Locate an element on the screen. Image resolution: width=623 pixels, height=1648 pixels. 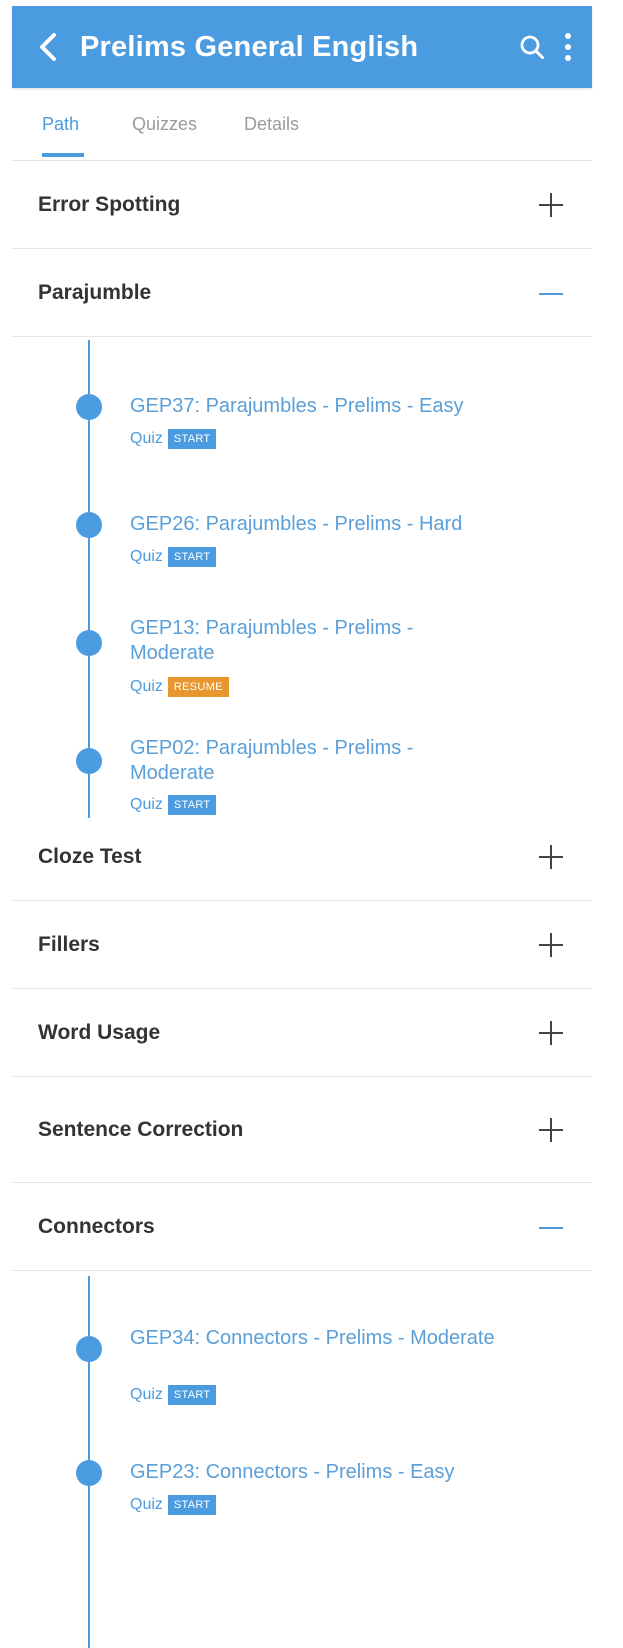
quiz-title: GEP26: Parajumbles - Prelims - Hard is located at coordinates (340, 524).